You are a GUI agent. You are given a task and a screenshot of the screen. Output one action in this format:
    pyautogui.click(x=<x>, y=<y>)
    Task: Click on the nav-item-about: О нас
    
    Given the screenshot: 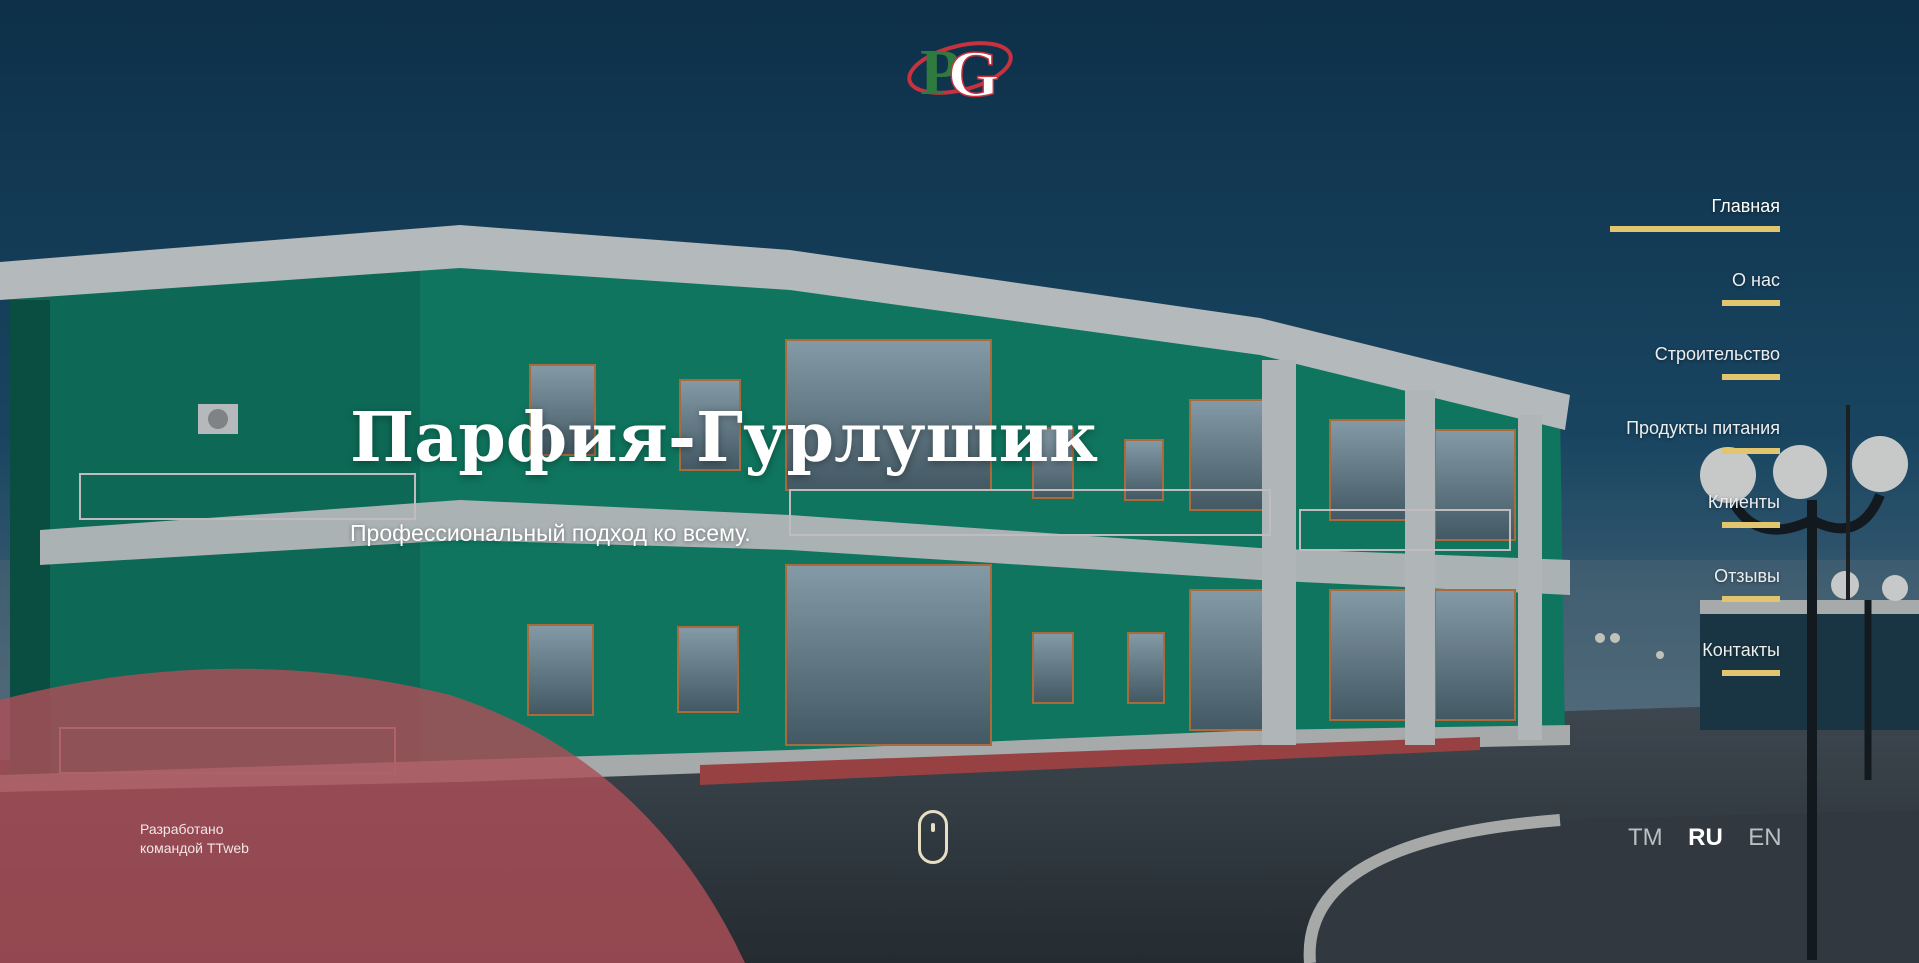 What is the action you would take?
    pyautogui.click(x=1650, y=307)
    